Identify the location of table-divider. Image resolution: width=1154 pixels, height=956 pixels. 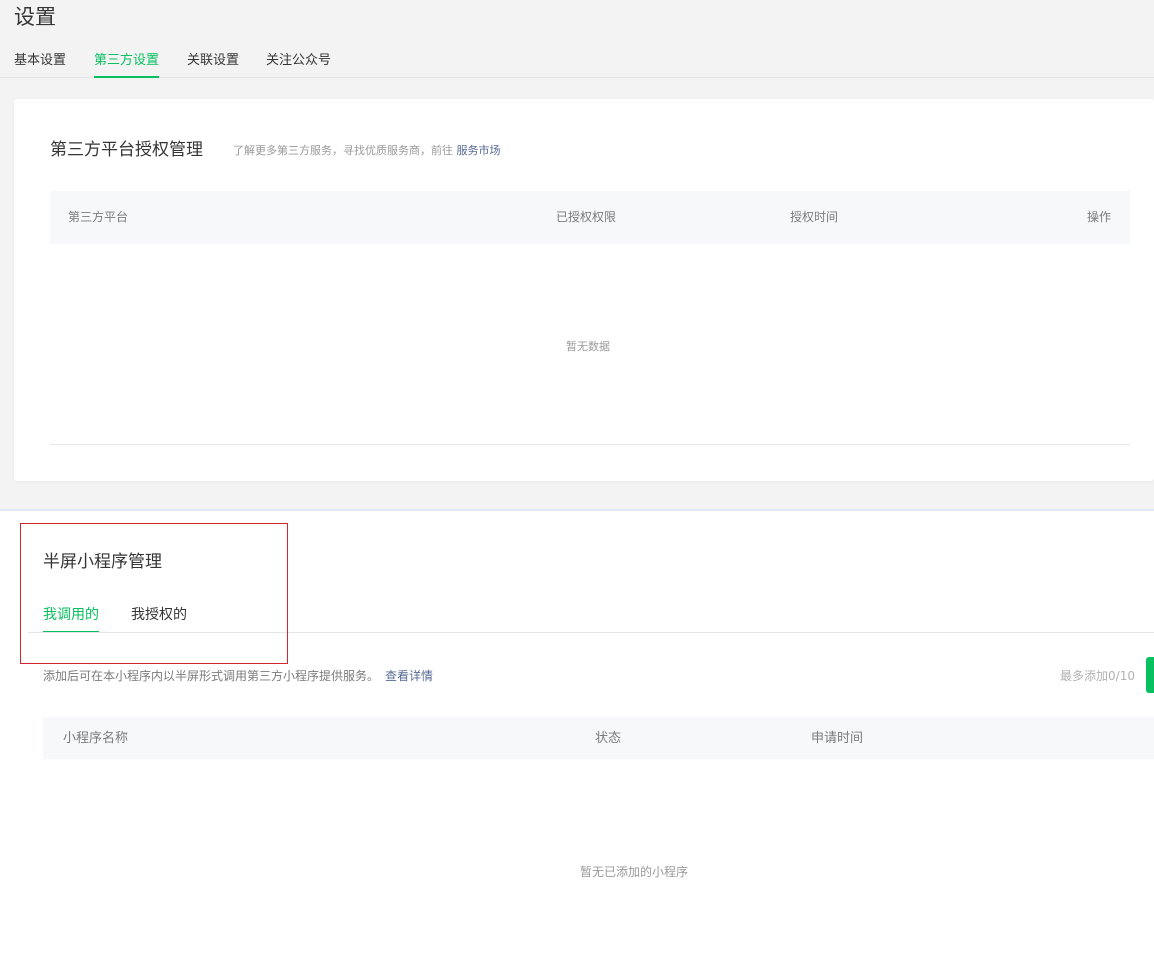
(590, 444).